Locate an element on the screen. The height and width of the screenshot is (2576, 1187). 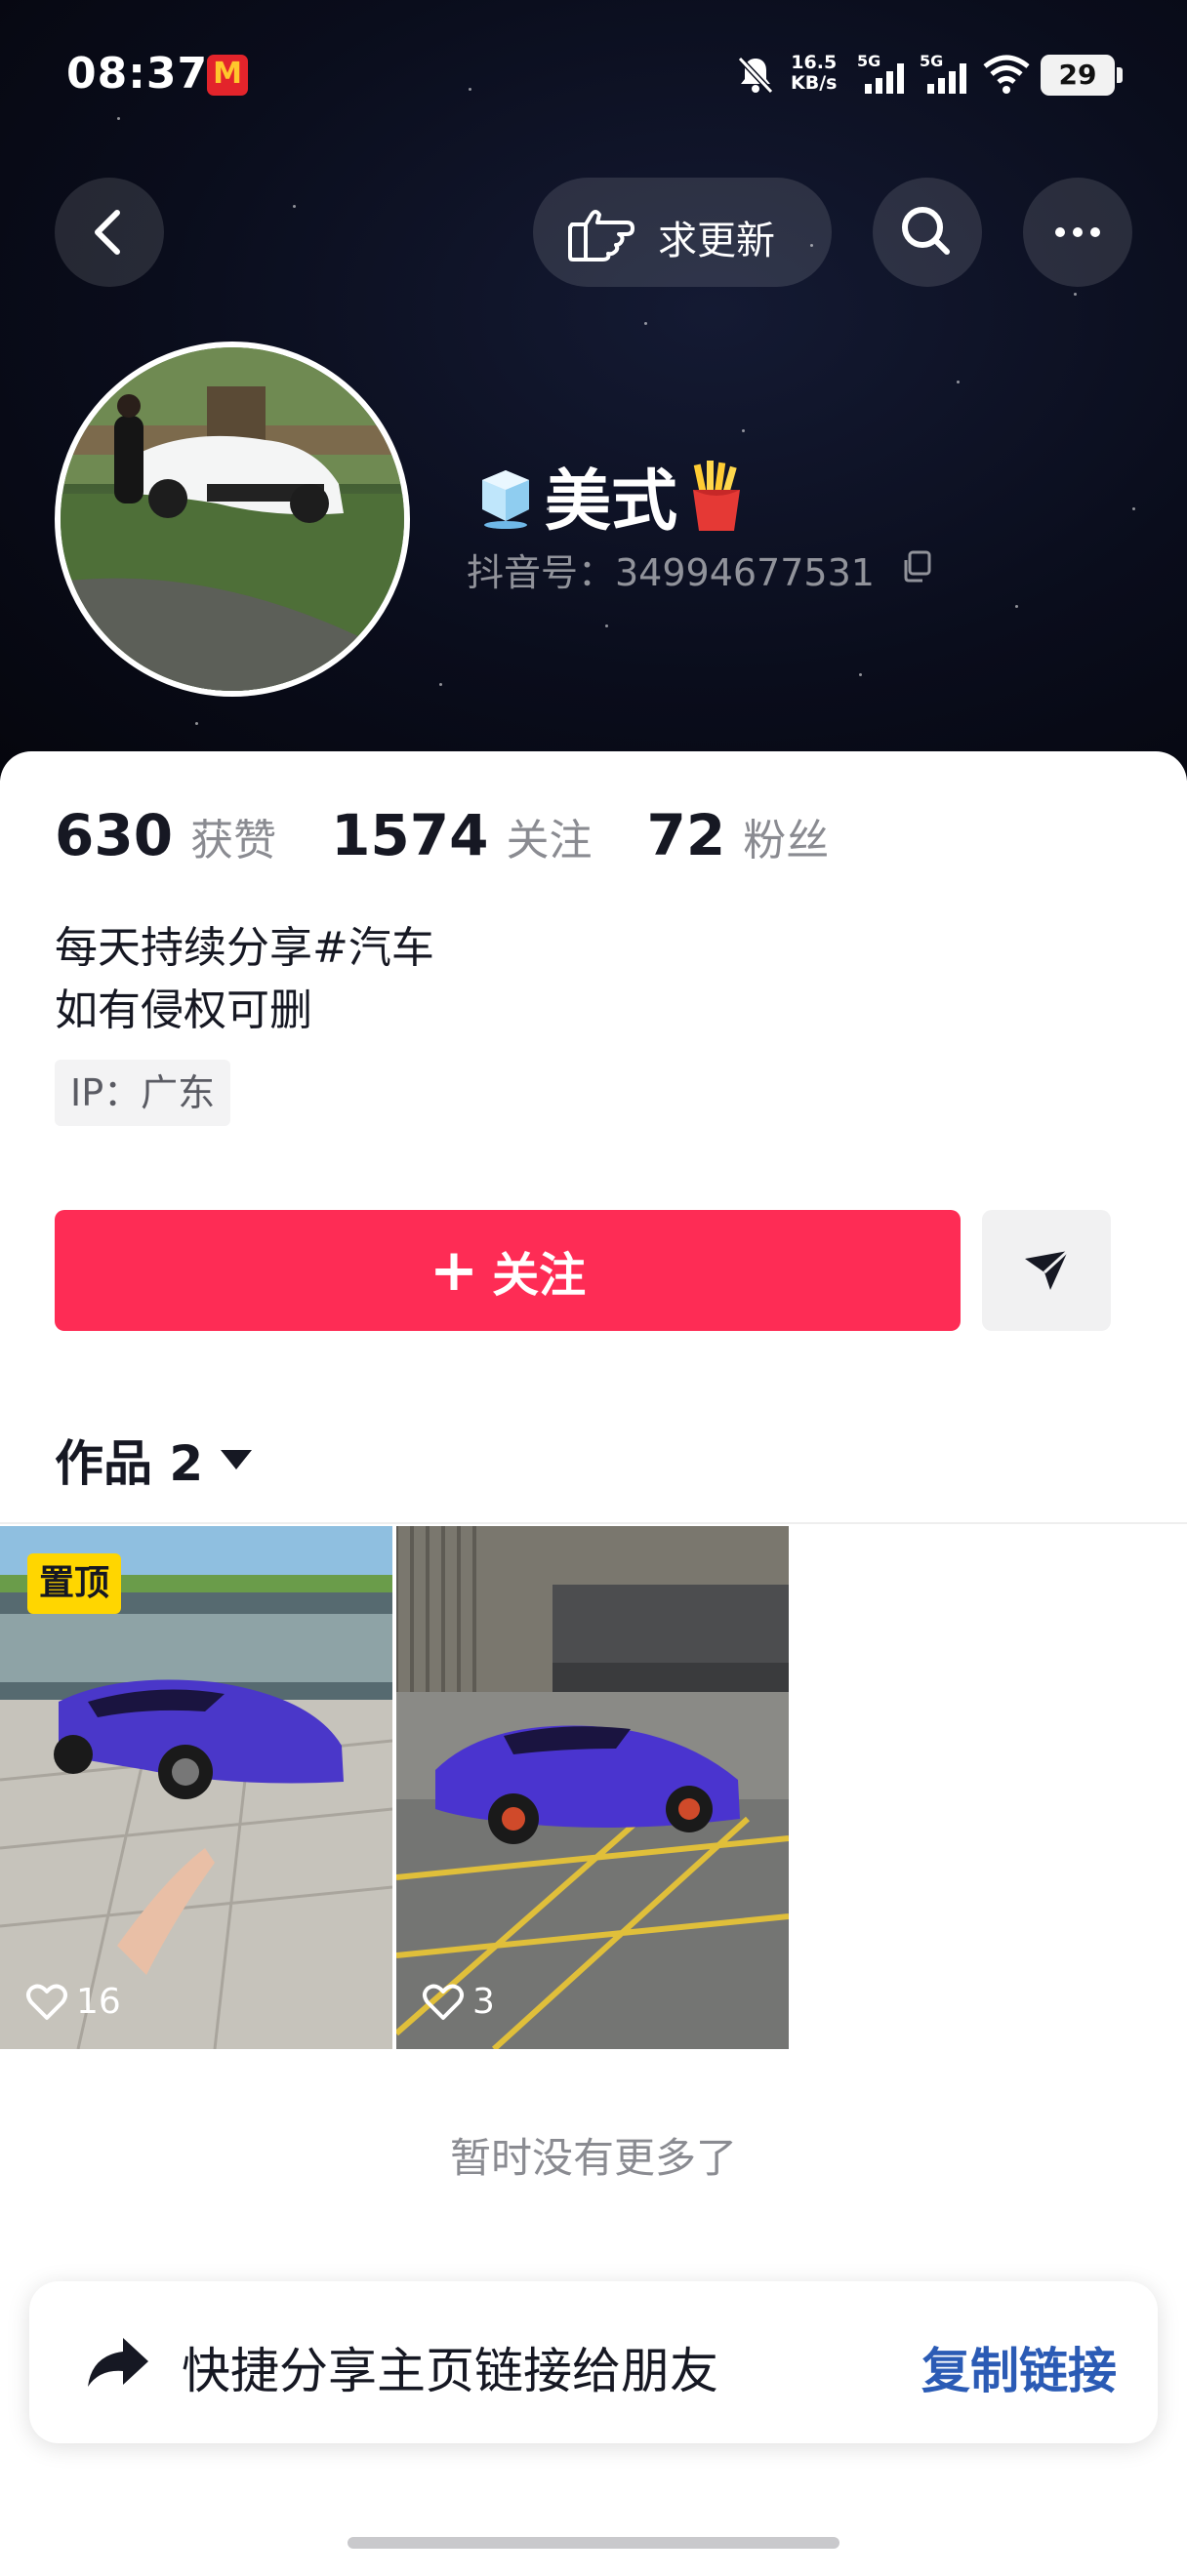
paper-plane-icon is located at coordinates (1047, 1269).